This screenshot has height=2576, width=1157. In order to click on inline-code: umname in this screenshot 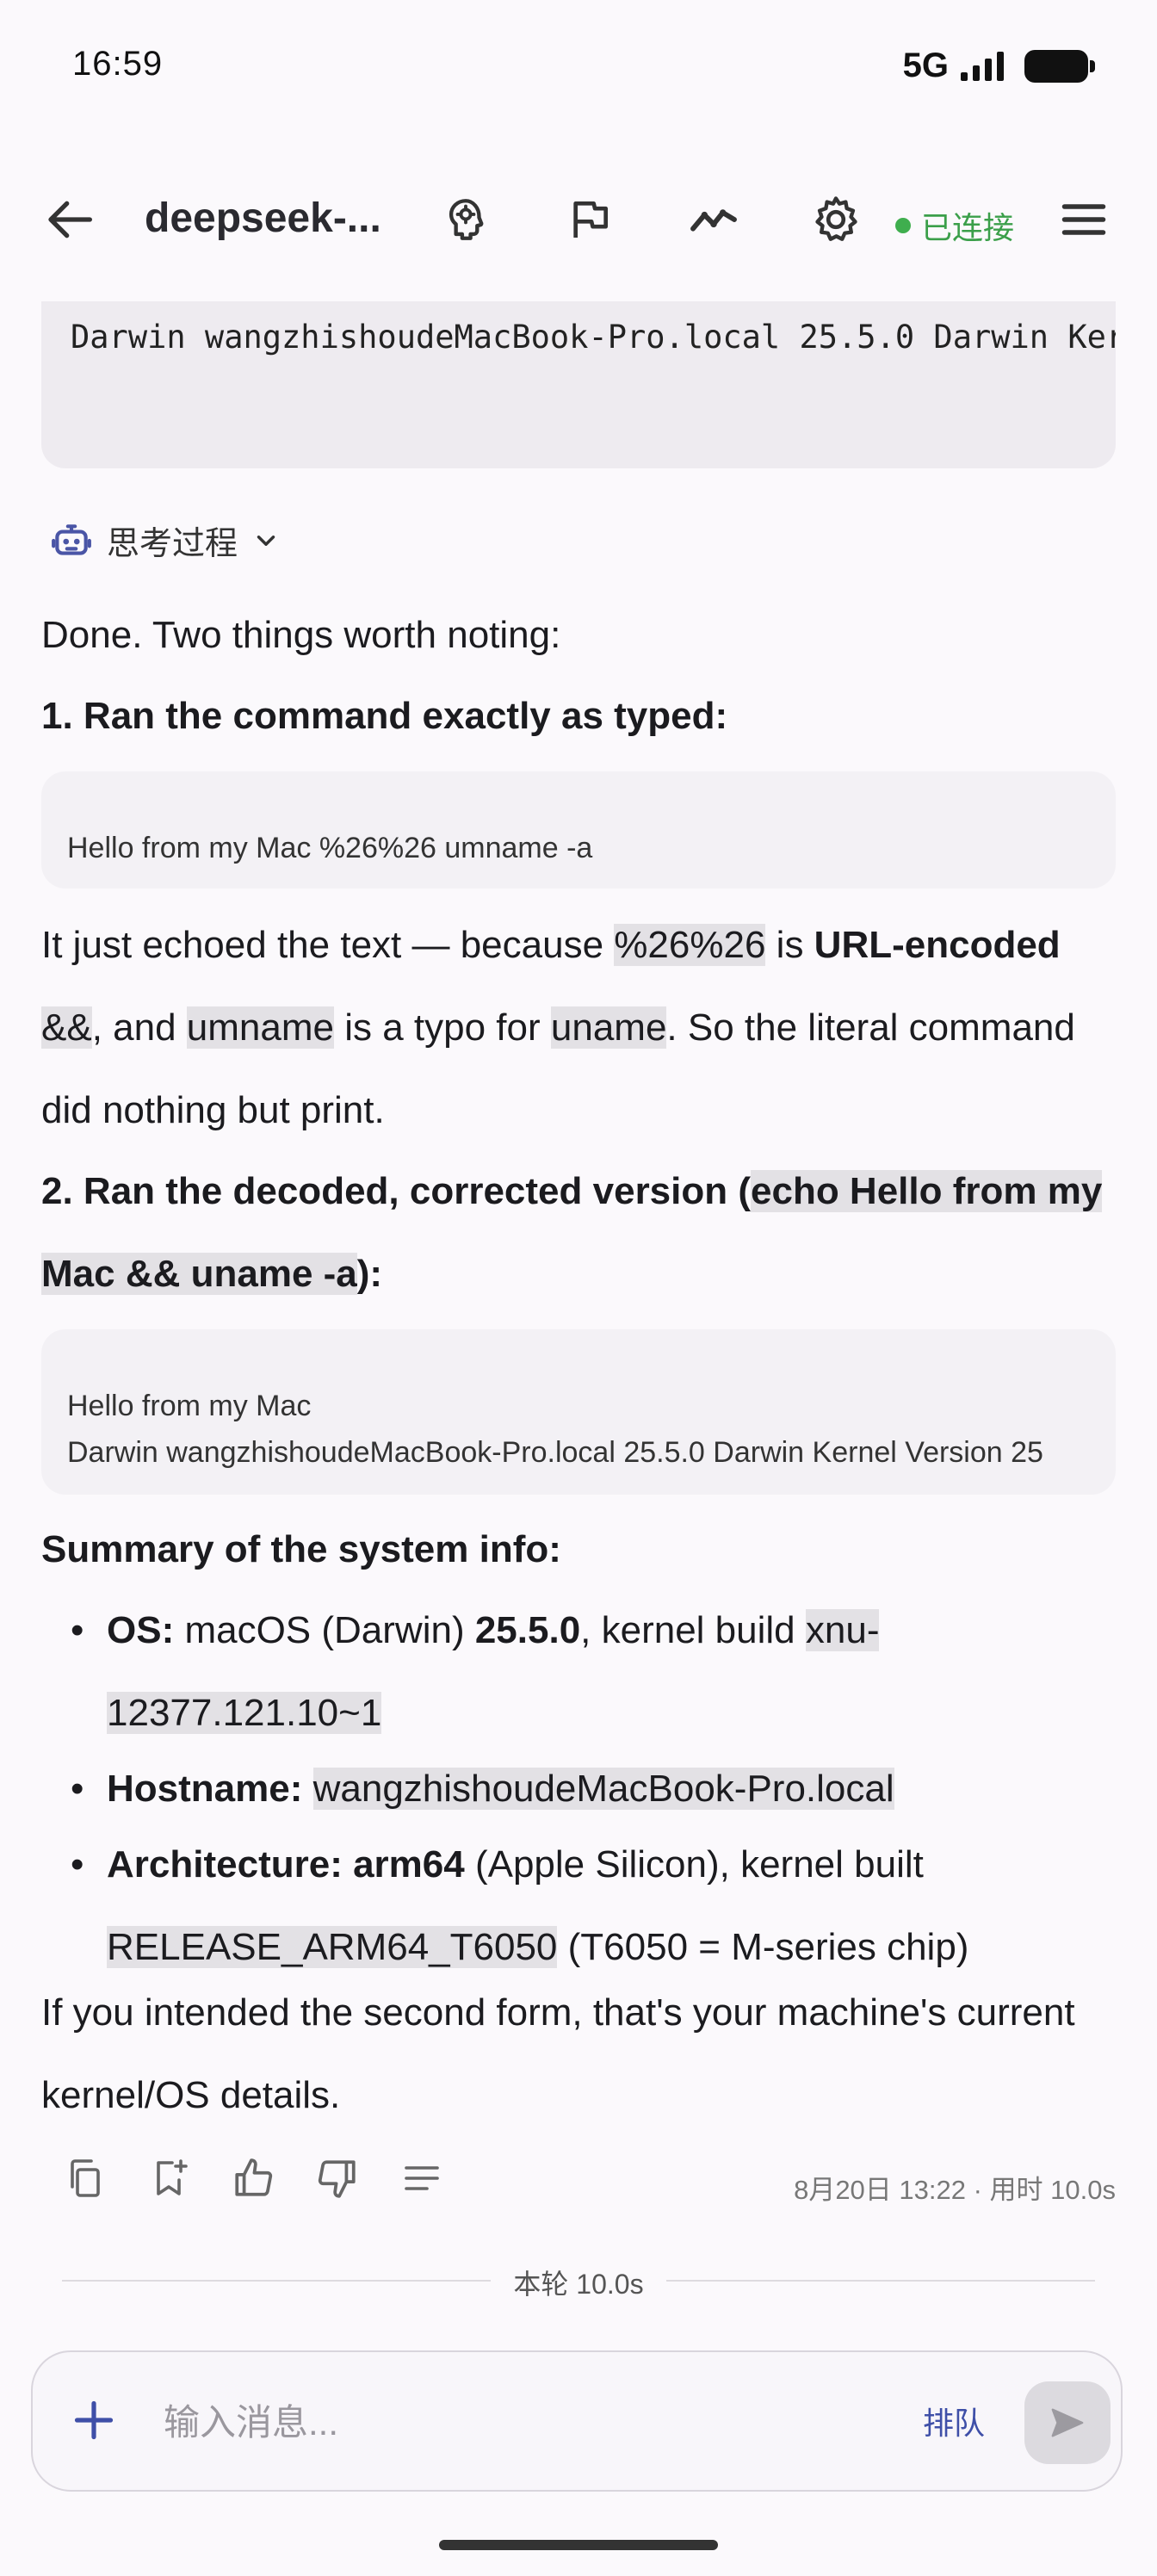, I will do `click(260, 1027)`.